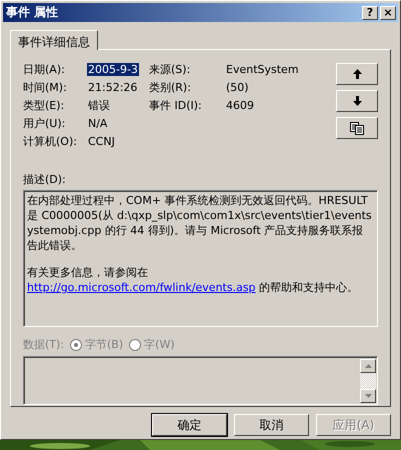 The height and width of the screenshot is (450, 401). I want to click on field-label: 日期(A):, so click(44, 69).